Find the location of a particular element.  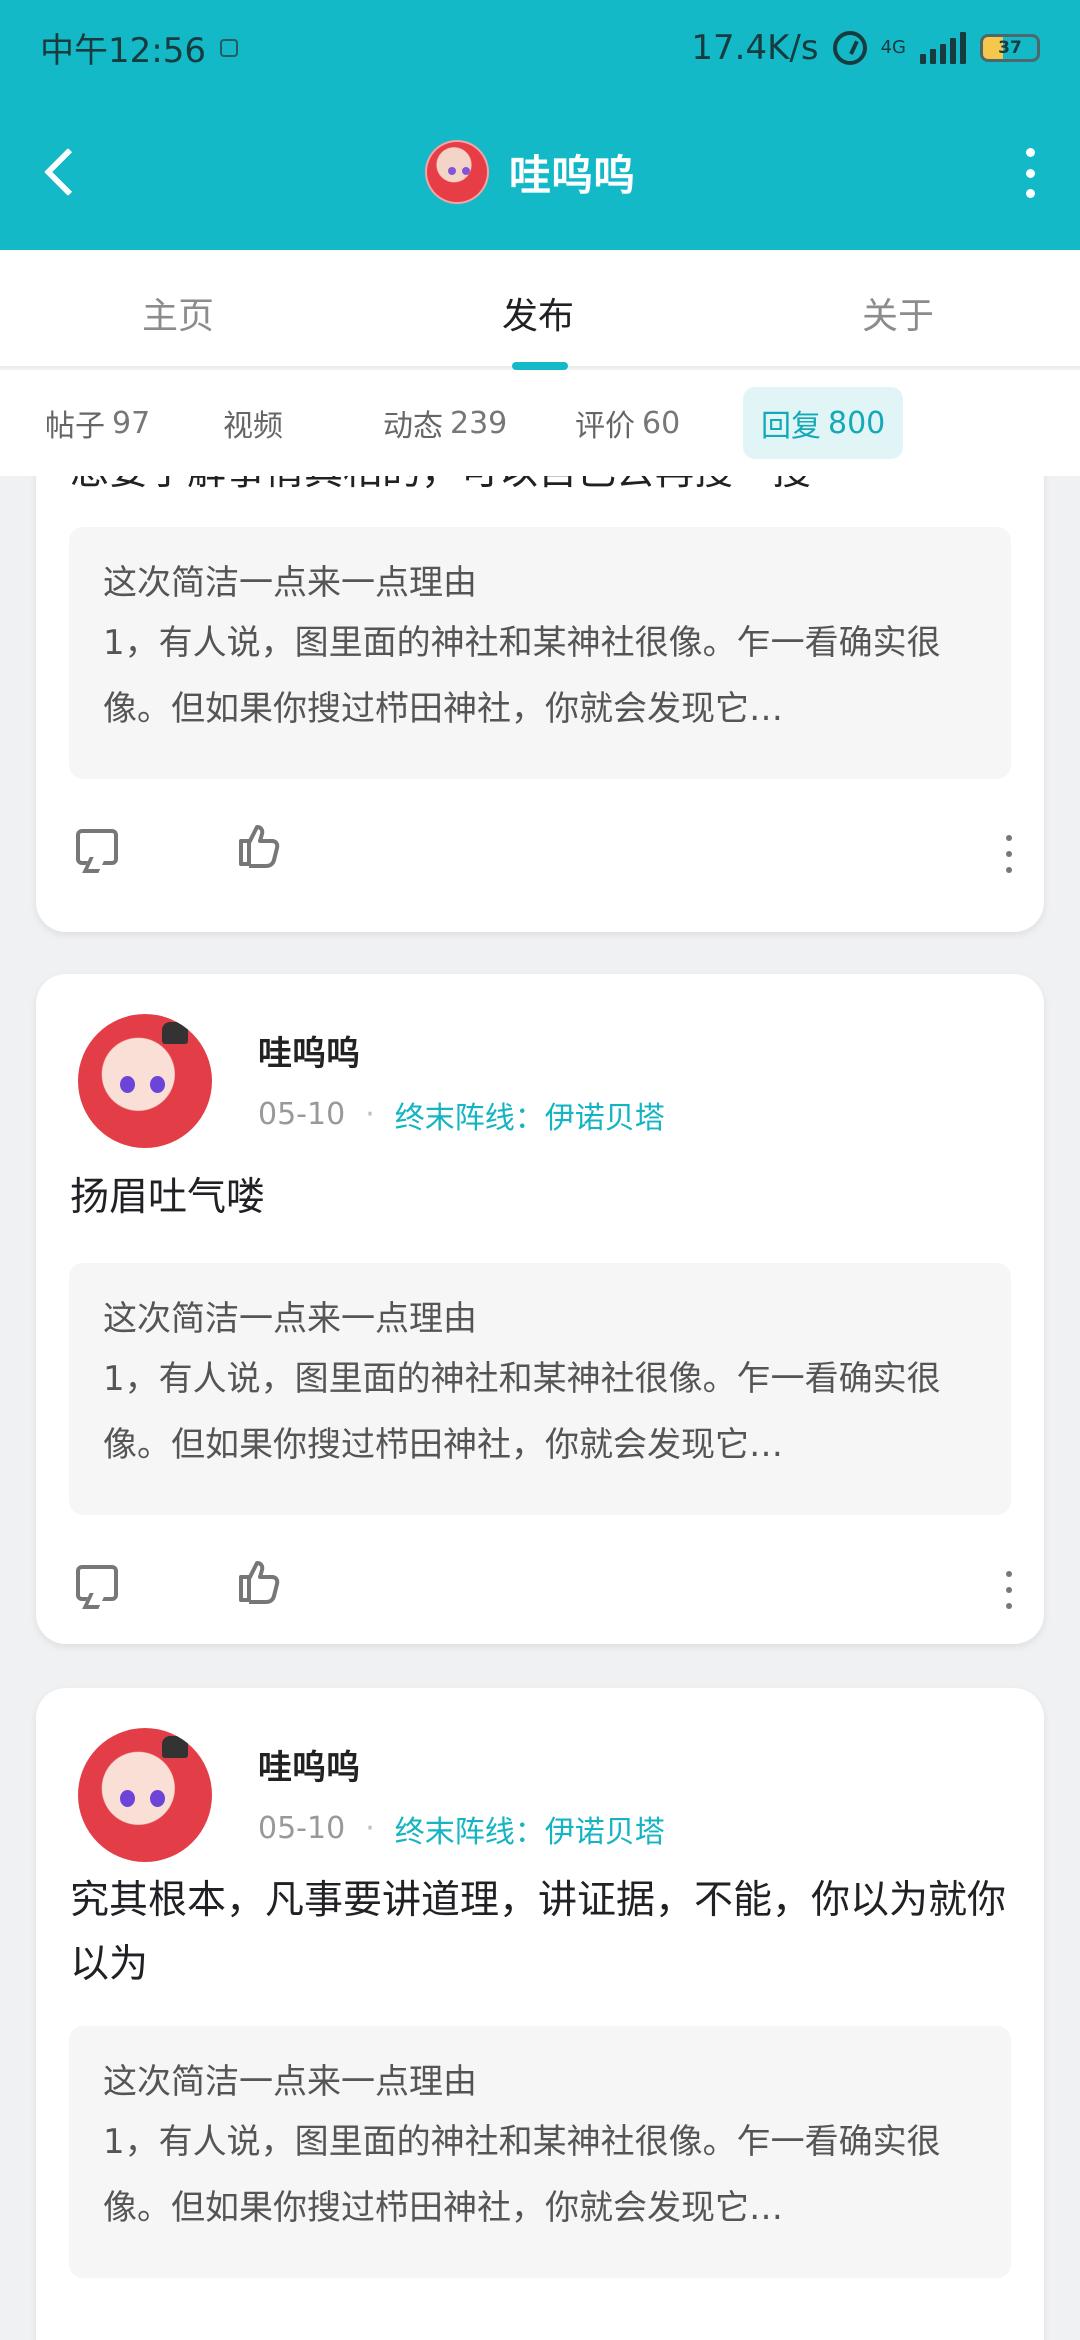

subtab-label: 视频 is located at coordinates (253, 426).